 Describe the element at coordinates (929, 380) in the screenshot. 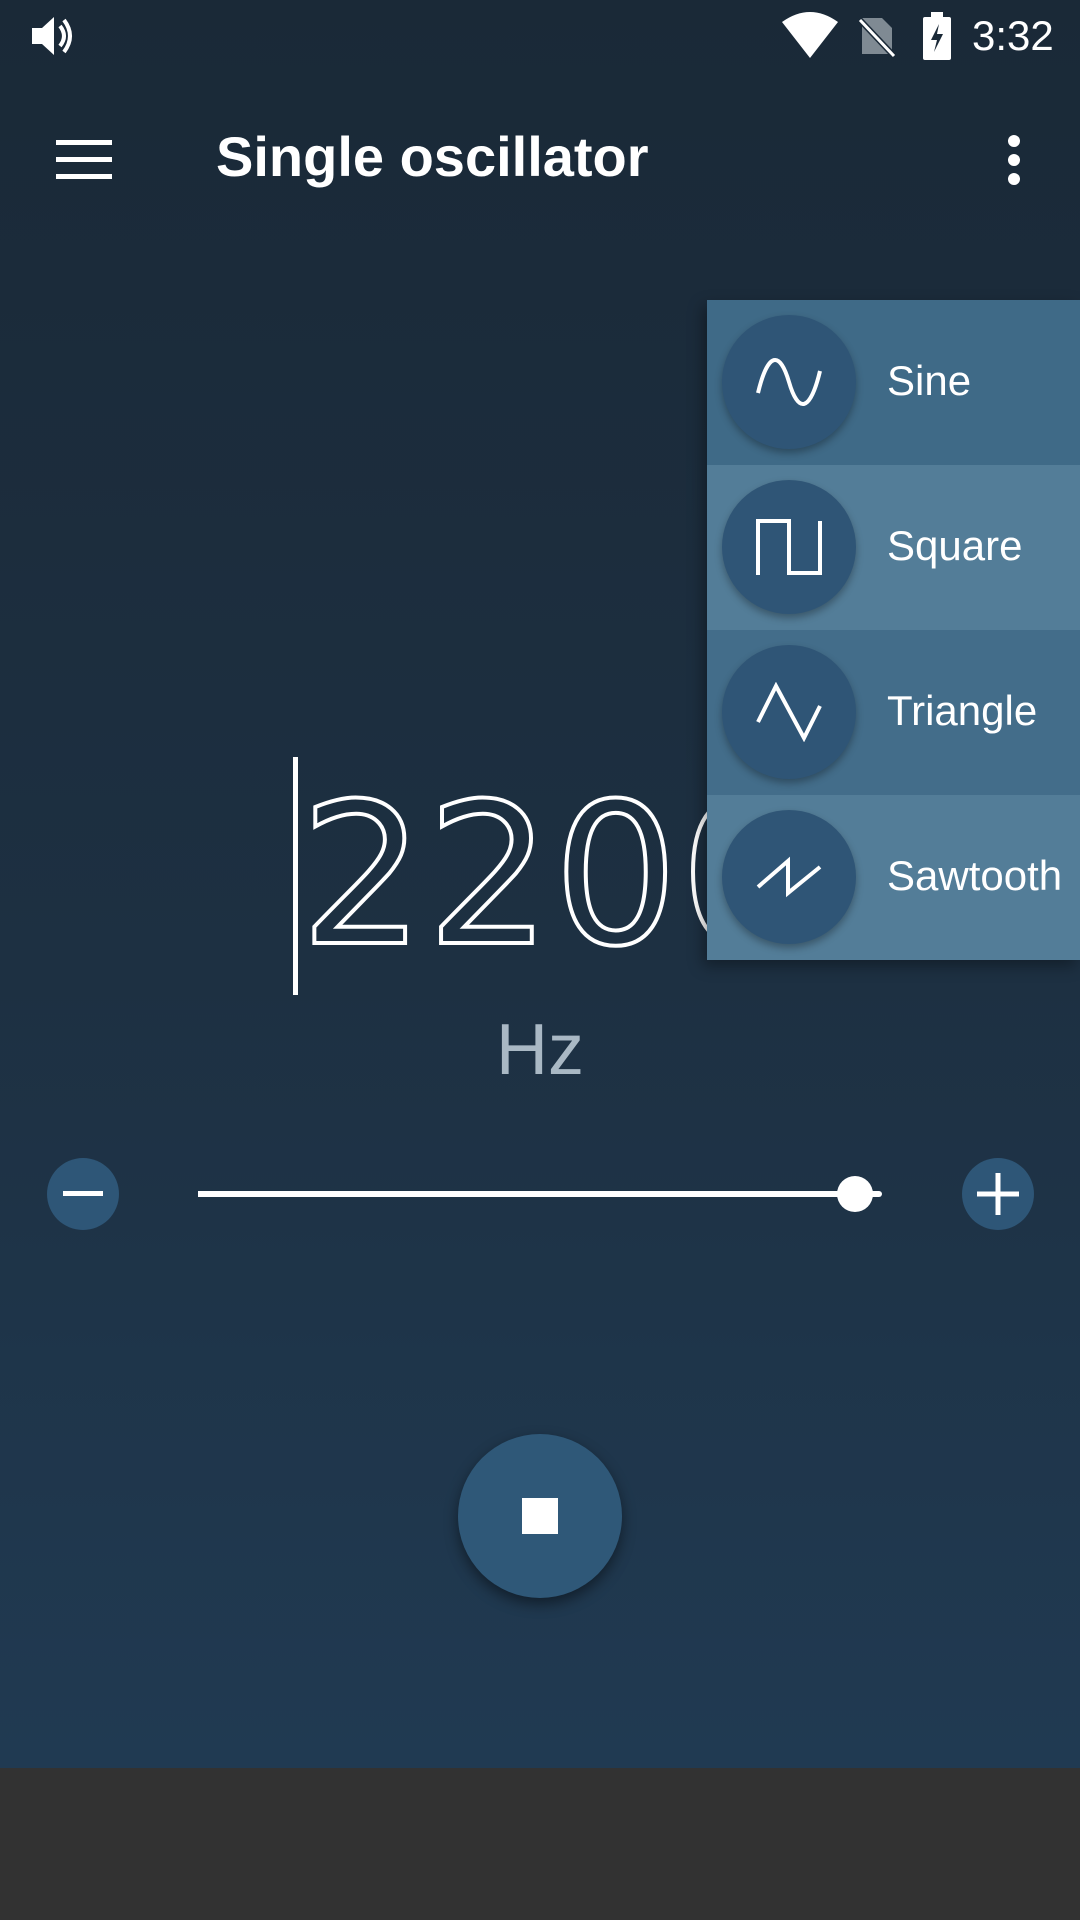

I see `waveform-option-label: Sine` at that location.